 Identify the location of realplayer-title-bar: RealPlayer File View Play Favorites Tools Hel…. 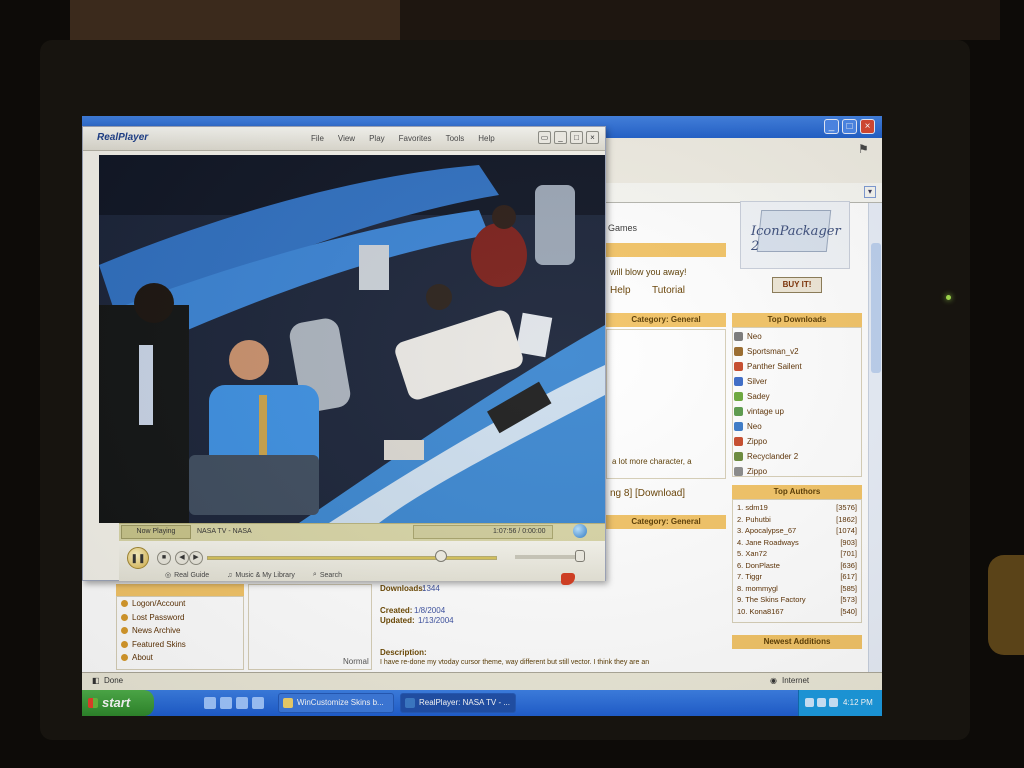
(344, 139).